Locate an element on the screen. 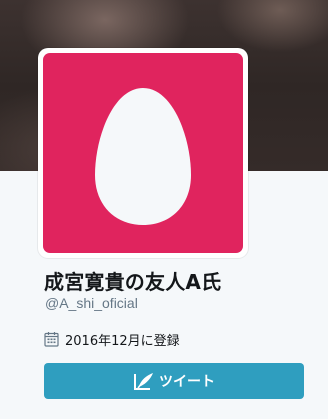 The image size is (328, 419). join-date-row: 2016年12月に登録 is located at coordinates (112, 339).